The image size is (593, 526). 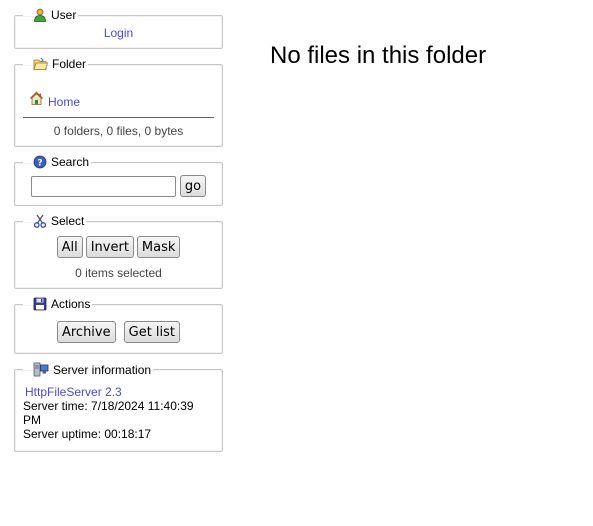 I want to click on get-list-button: Get list, so click(x=152, y=332).